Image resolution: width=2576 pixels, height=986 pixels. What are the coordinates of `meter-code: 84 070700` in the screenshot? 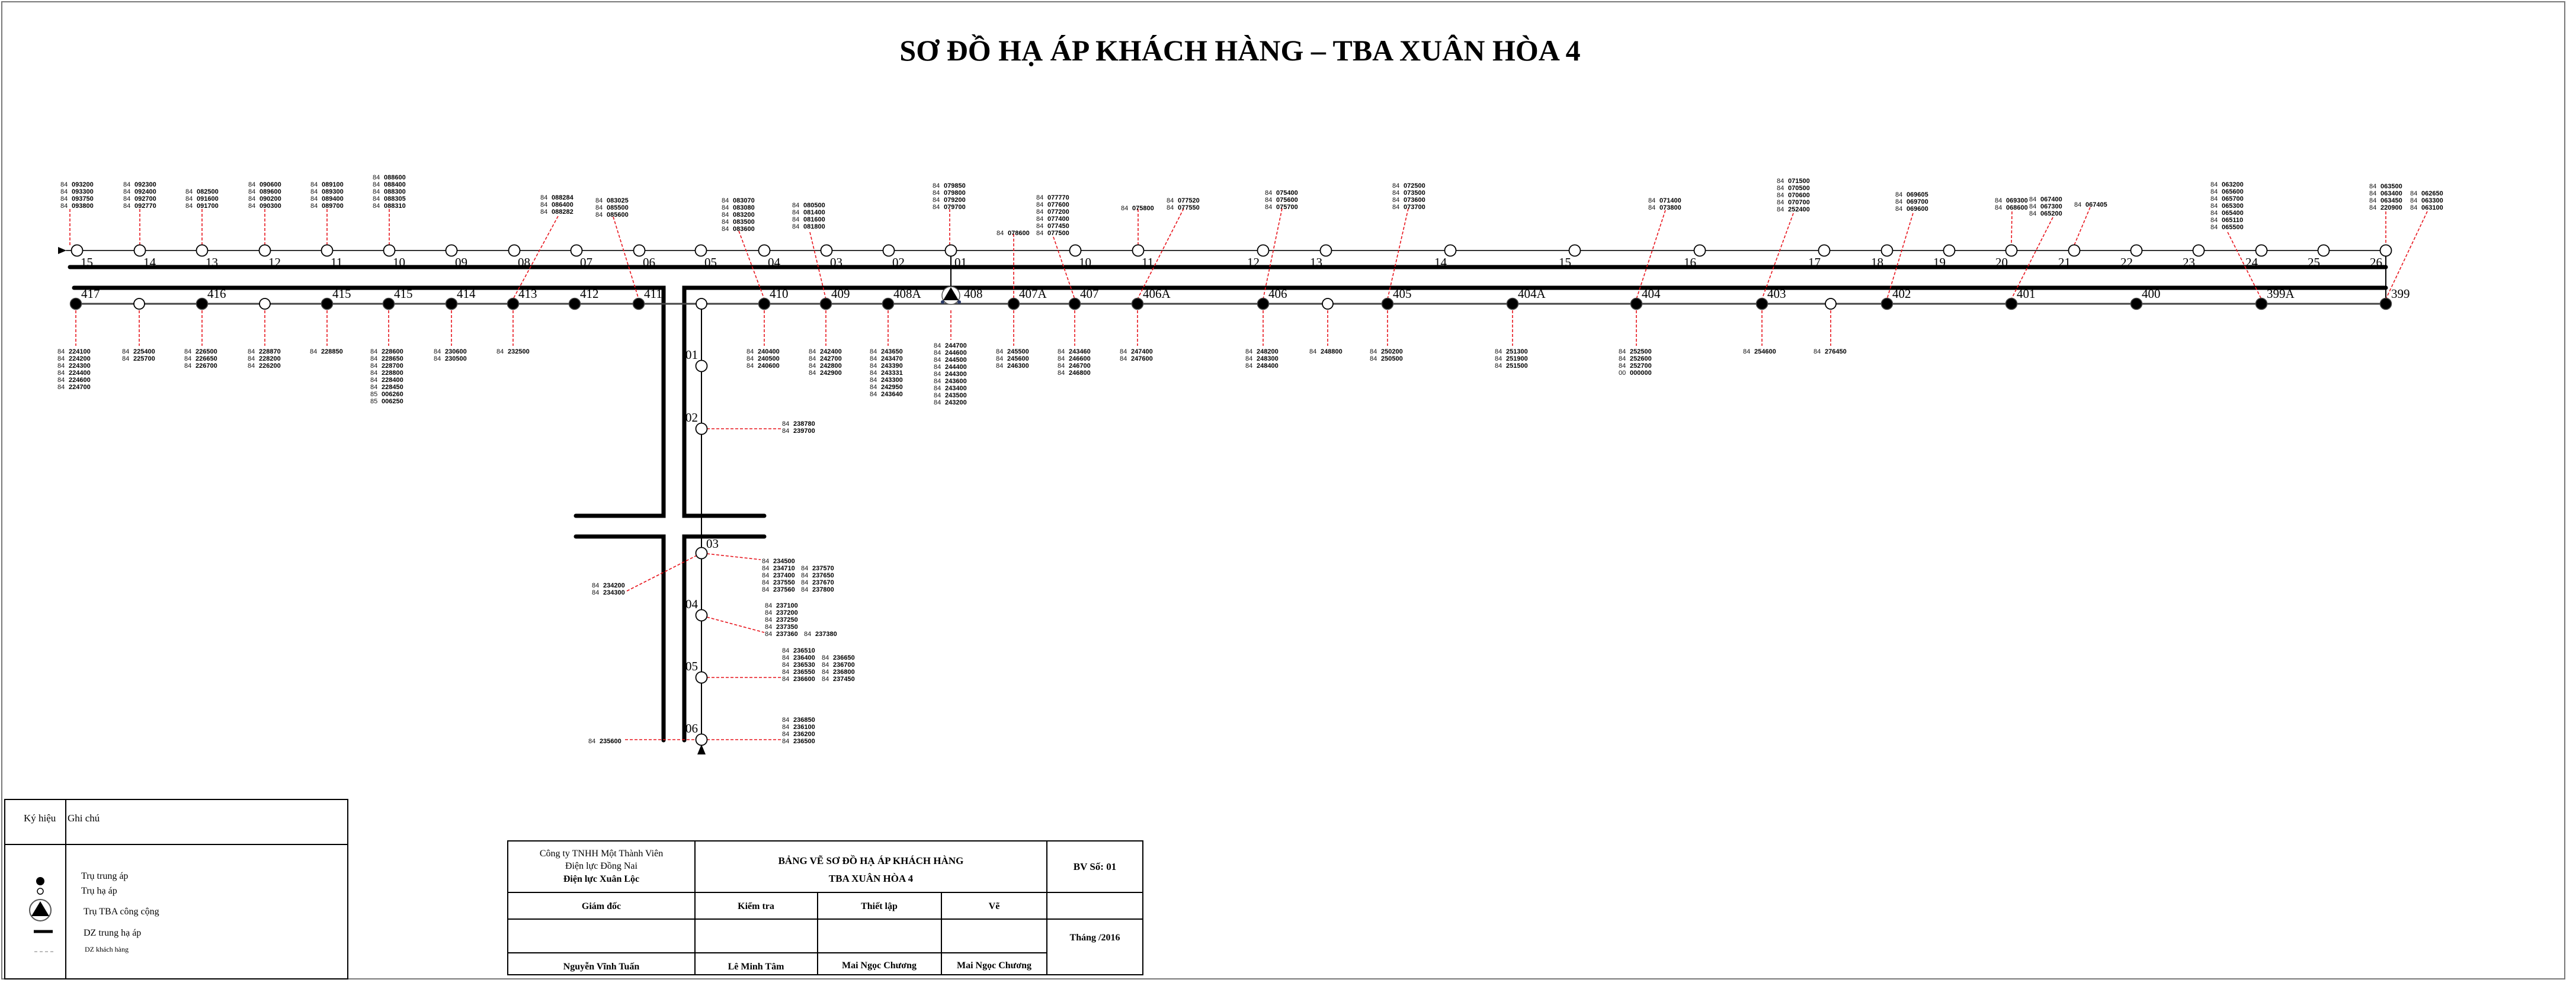 It's located at (1794, 202).